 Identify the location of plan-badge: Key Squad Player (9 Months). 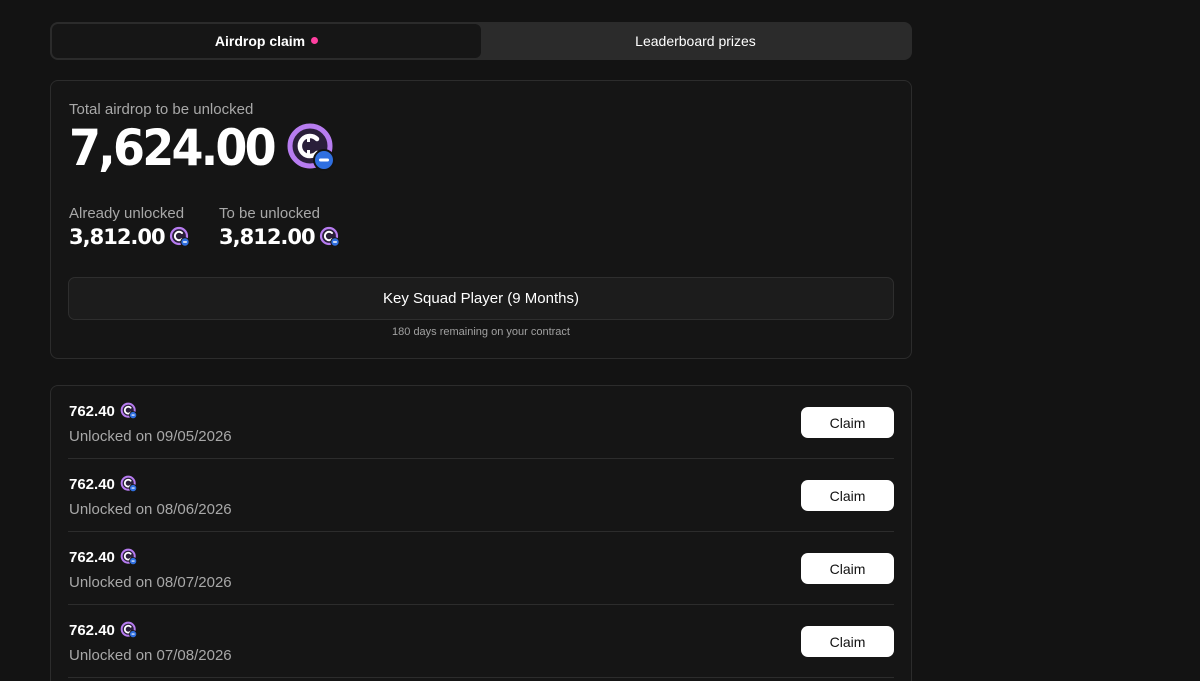
(481, 298).